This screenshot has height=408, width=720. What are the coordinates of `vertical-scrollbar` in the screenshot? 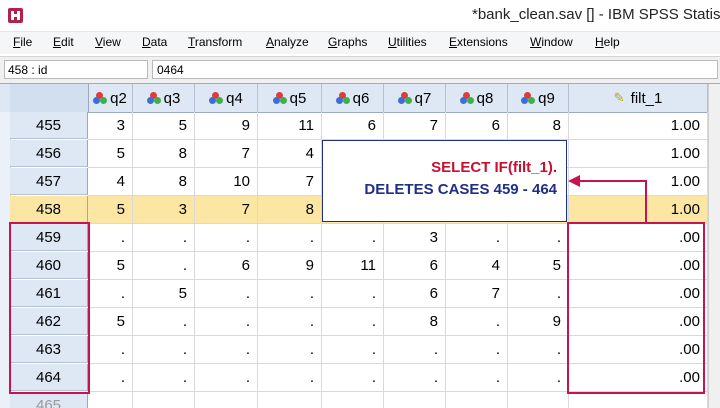 It's located at (714, 246).